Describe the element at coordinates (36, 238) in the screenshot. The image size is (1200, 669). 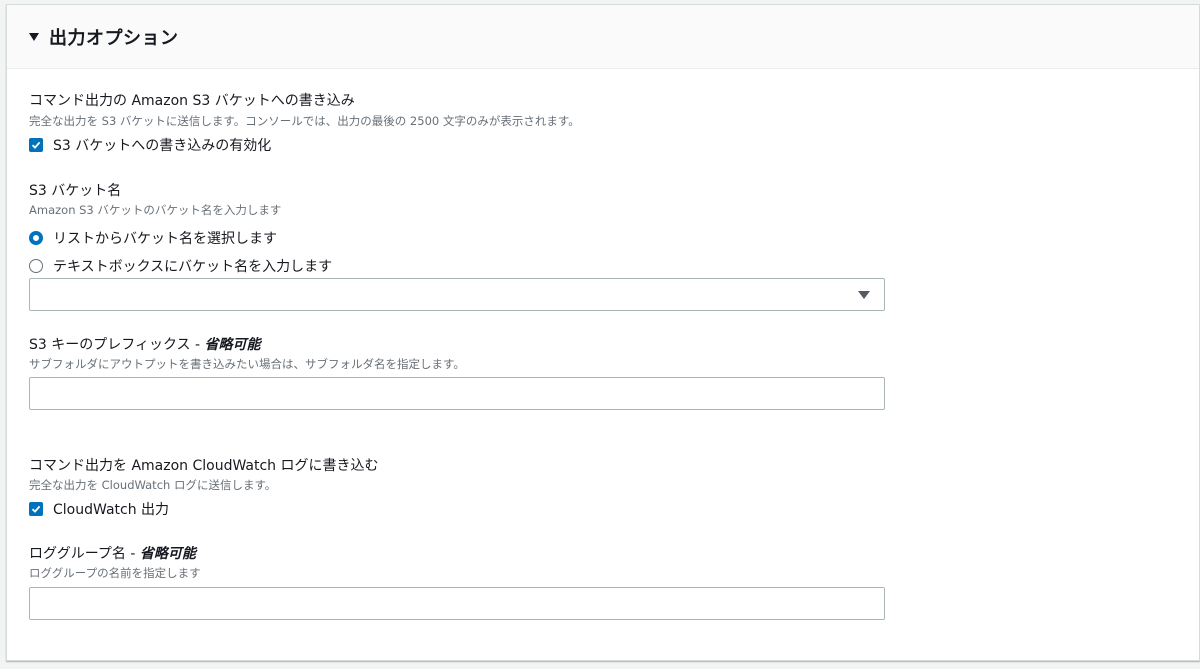
I see `radio-select-from-list` at that location.